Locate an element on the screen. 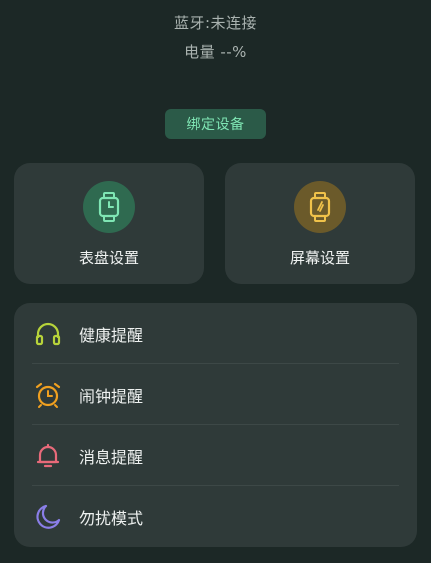  menu-item-label: 闹钟提醒 is located at coordinates (111, 396).